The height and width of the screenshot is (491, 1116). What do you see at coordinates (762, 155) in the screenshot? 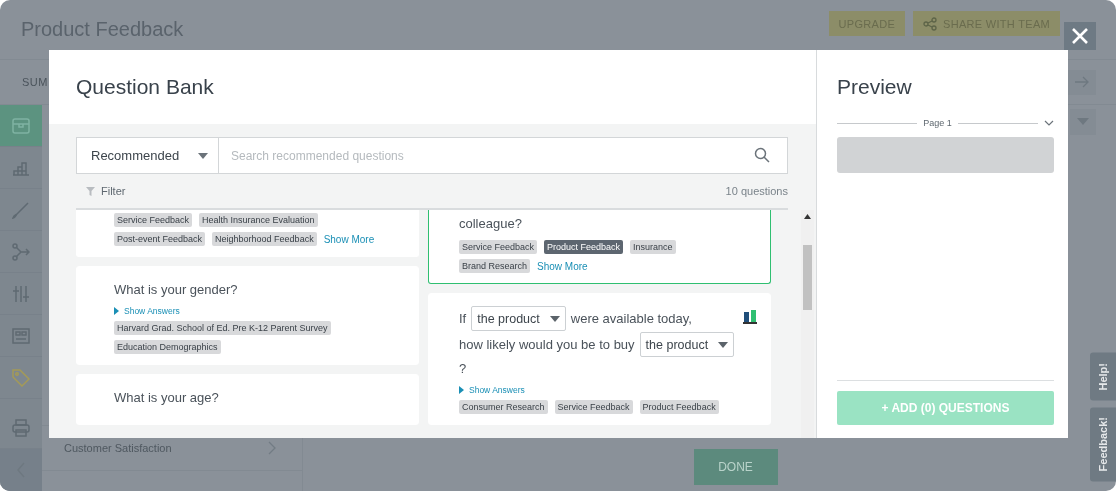
I see `search-icon` at bounding box center [762, 155].